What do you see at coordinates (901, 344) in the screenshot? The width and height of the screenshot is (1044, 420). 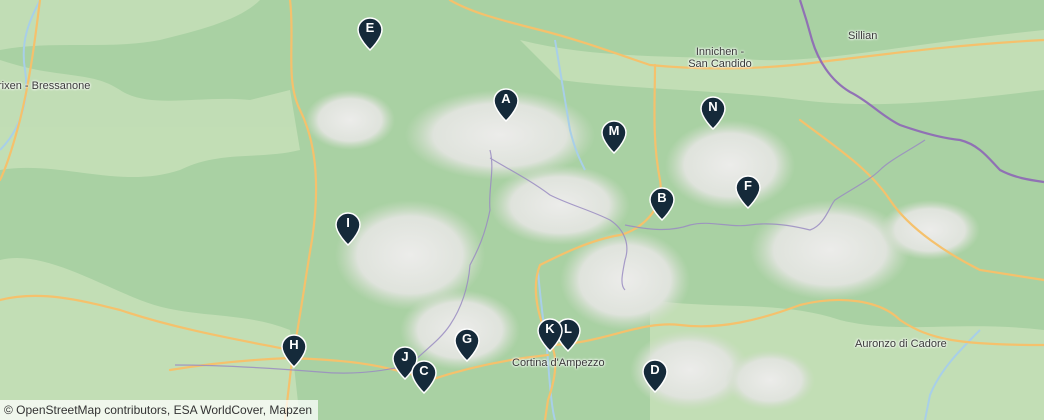 I see `place-label-auronzo: Auronzo di Cadore` at bounding box center [901, 344].